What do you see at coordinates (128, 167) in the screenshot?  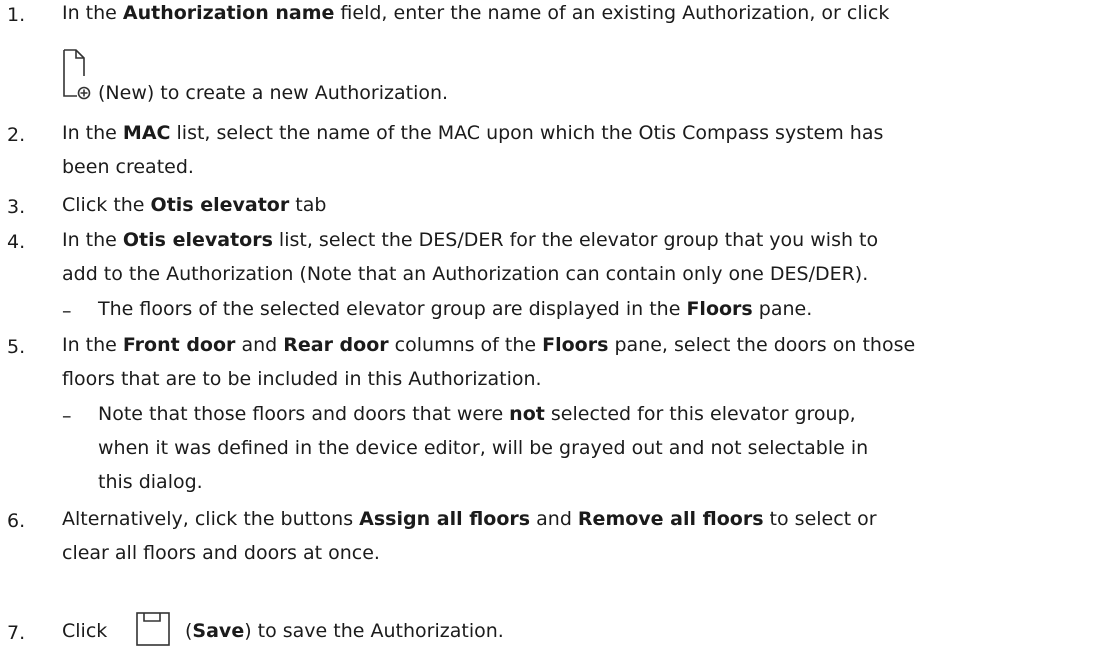 I see `step-2-text-cont: been created.` at bounding box center [128, 167].